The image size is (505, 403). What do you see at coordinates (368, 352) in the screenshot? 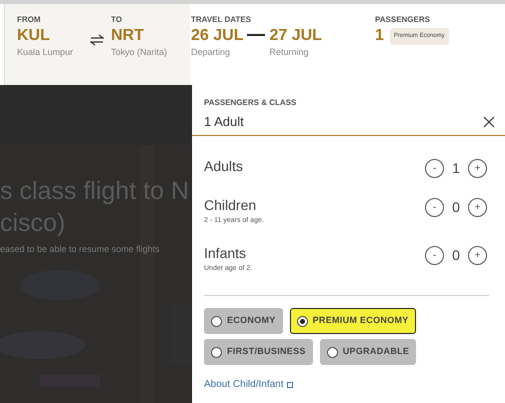
I see `class-option: UPGRADABLE` at bounding box center [368, 352].